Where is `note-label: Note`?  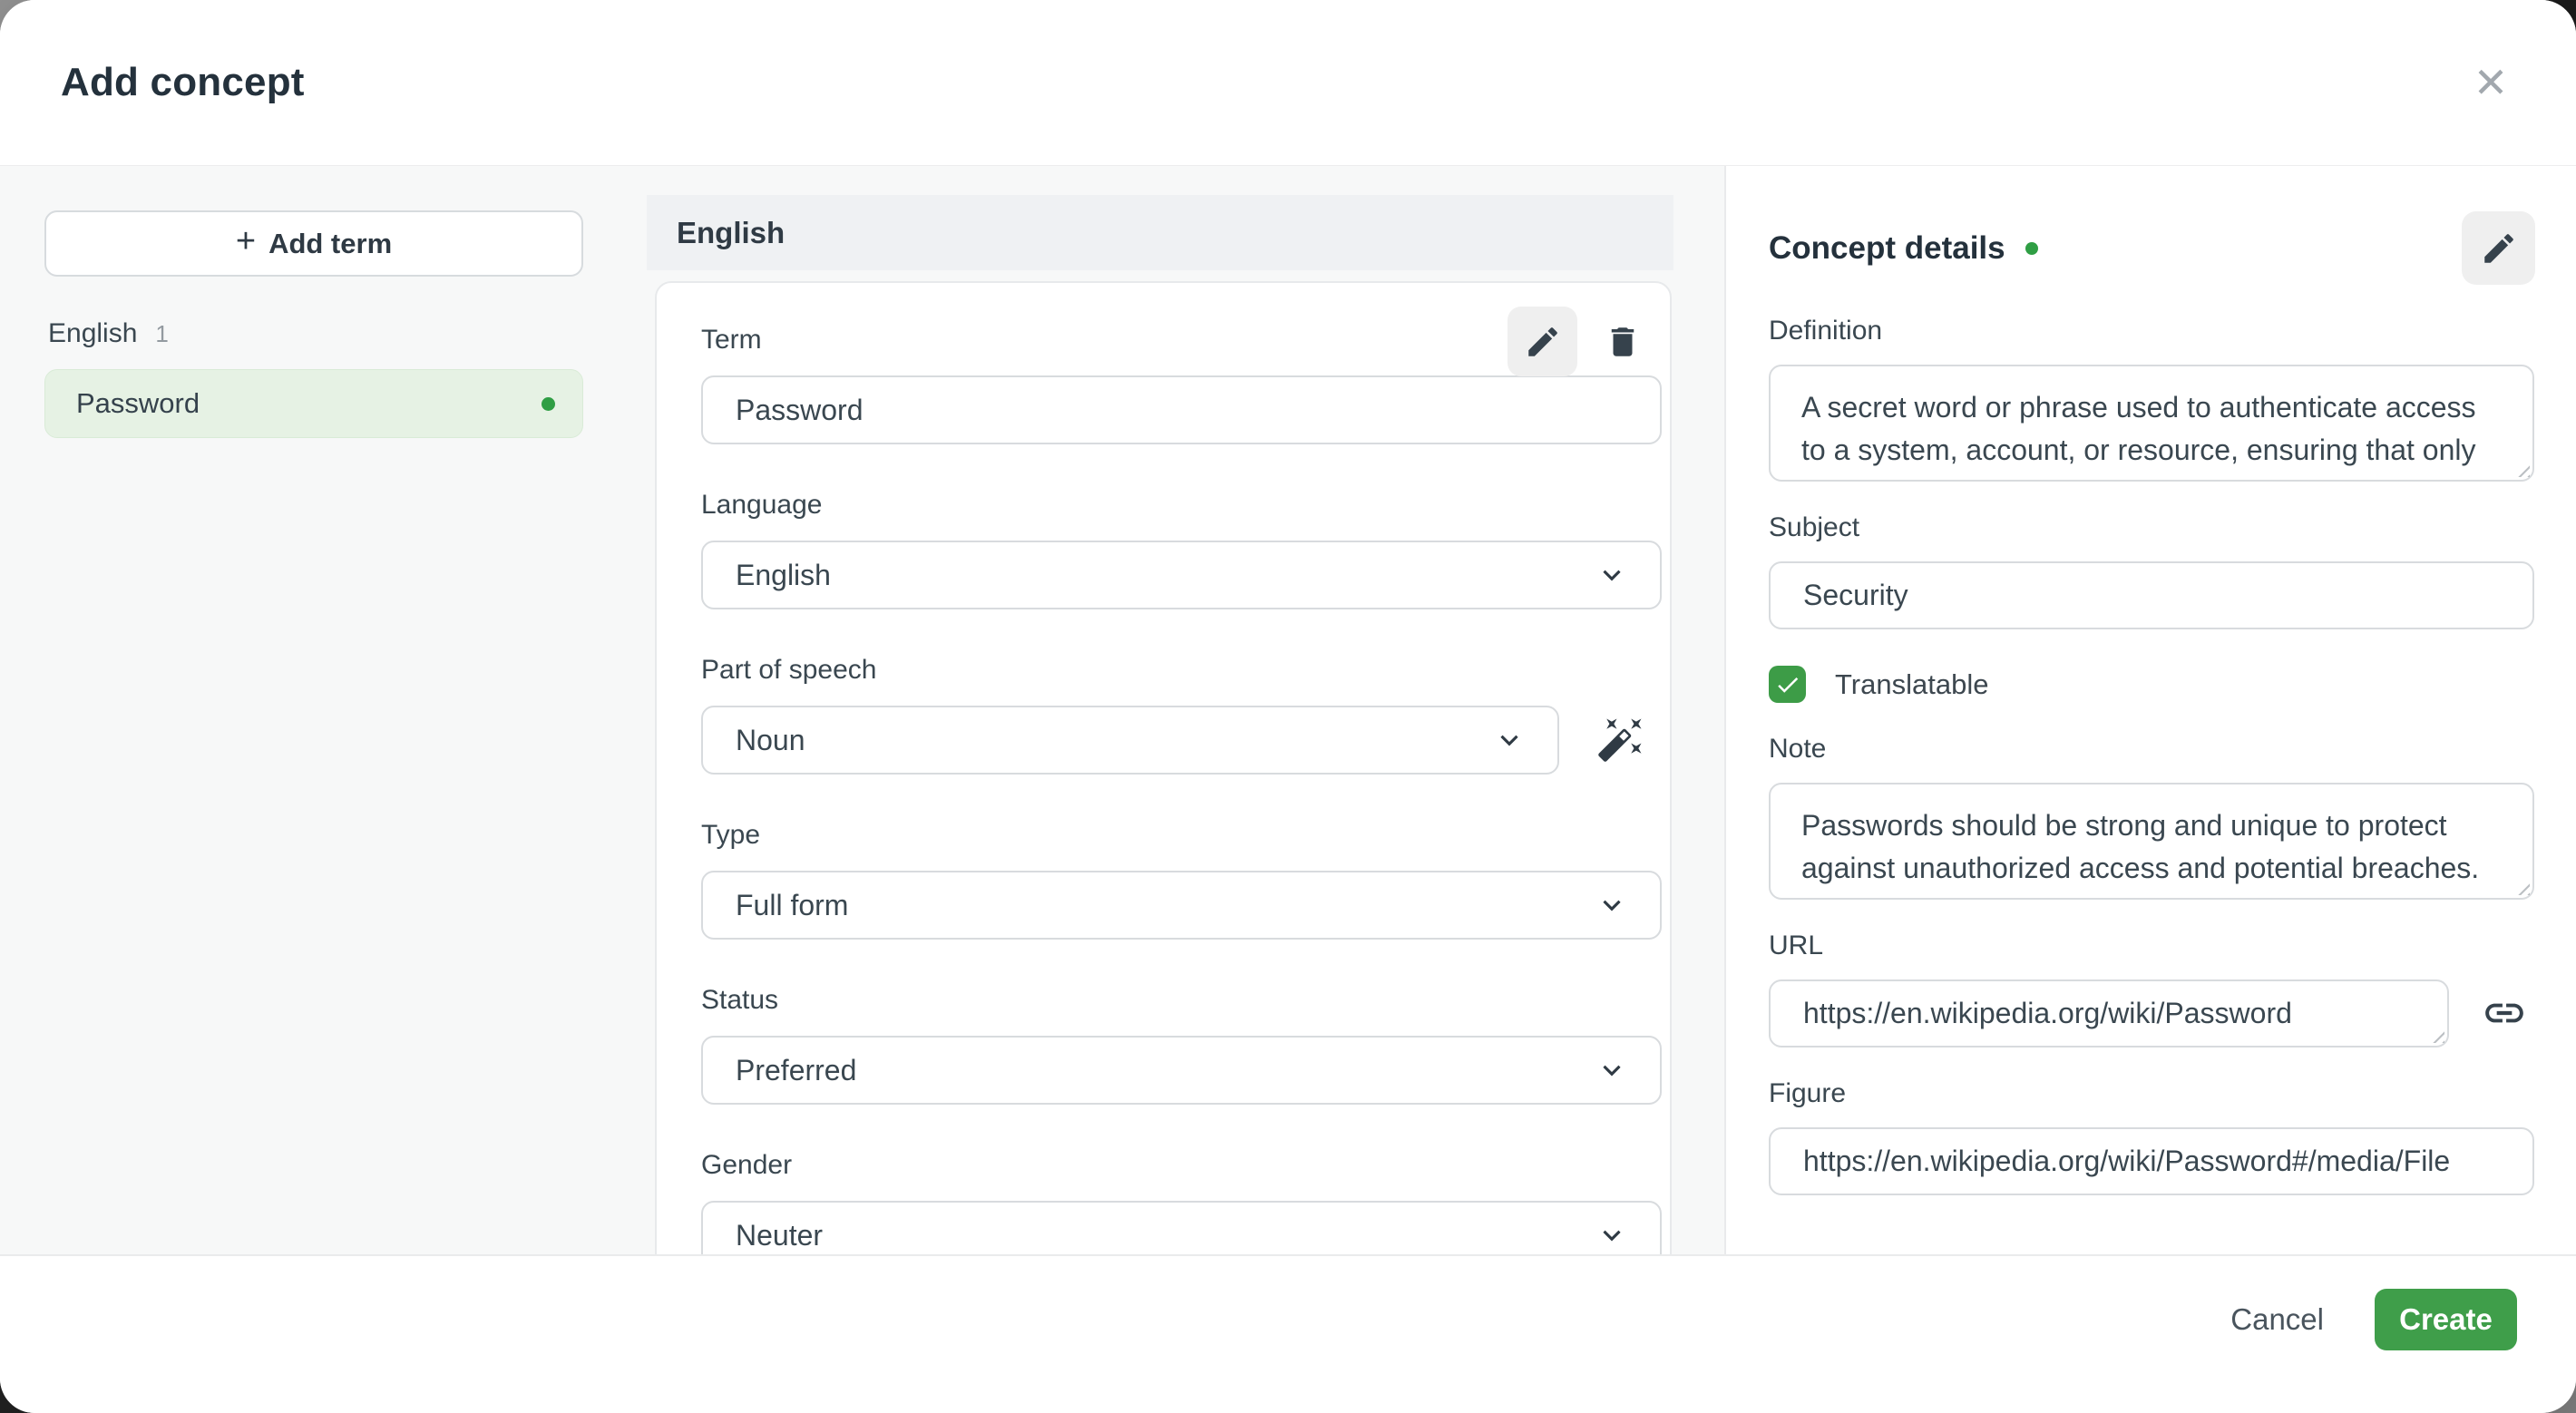
note-label: Note is located at coordinates (1798, 749).